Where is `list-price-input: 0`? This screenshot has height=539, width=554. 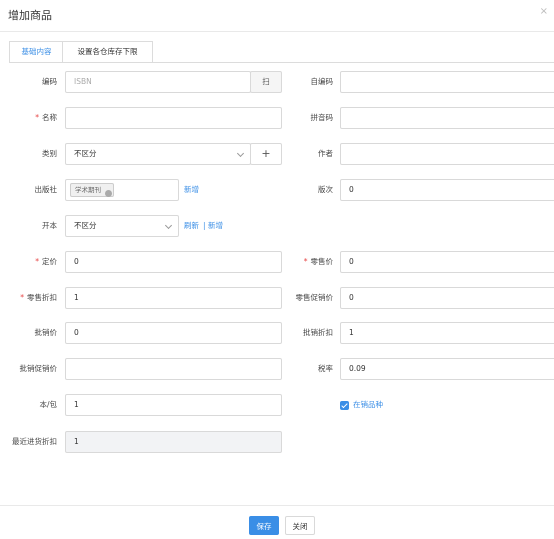 list-price-input: 0 is located at coordinates (173, 262).